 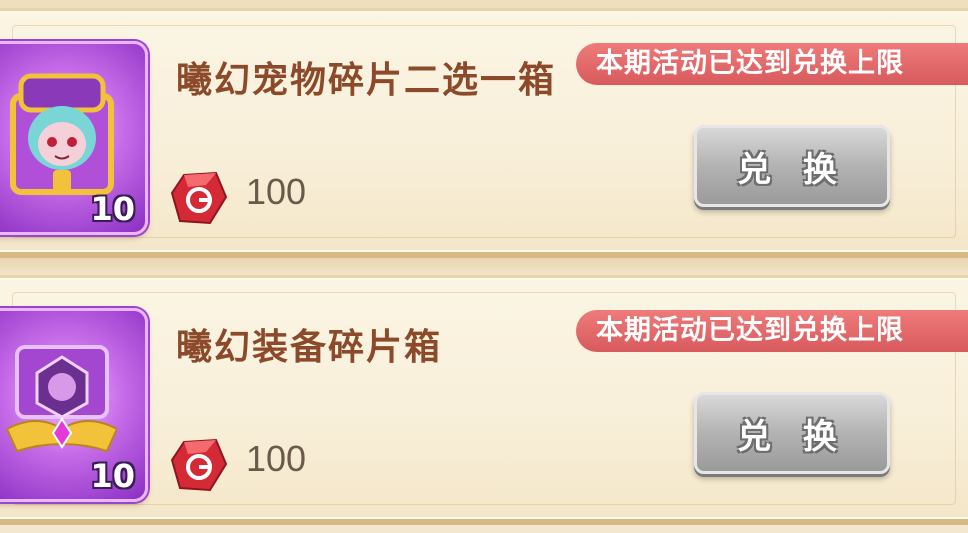 I want to click on equipment-shard-chest-icon, so click(x=62, y=399).